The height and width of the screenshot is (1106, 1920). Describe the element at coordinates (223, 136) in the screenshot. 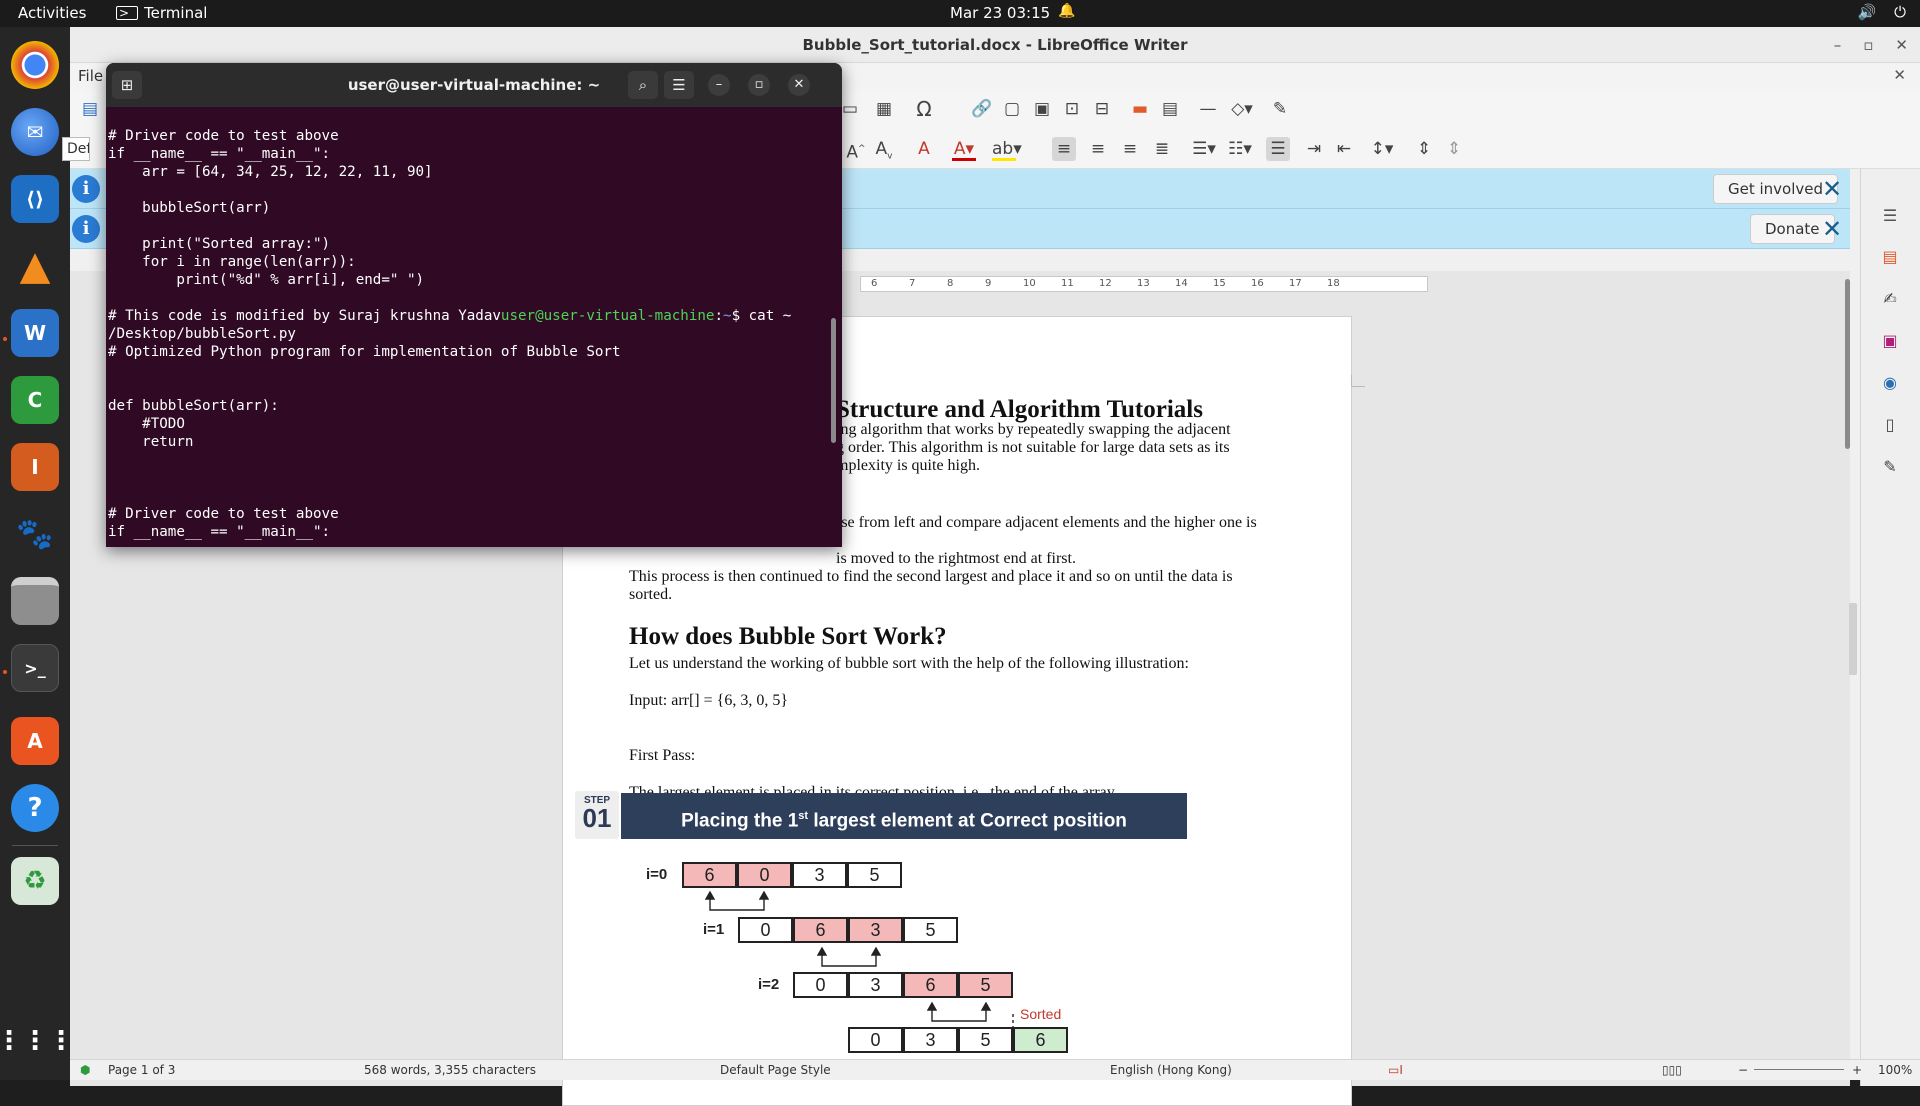

I see `terminal-line-text: # Driver code to test above` at that location.